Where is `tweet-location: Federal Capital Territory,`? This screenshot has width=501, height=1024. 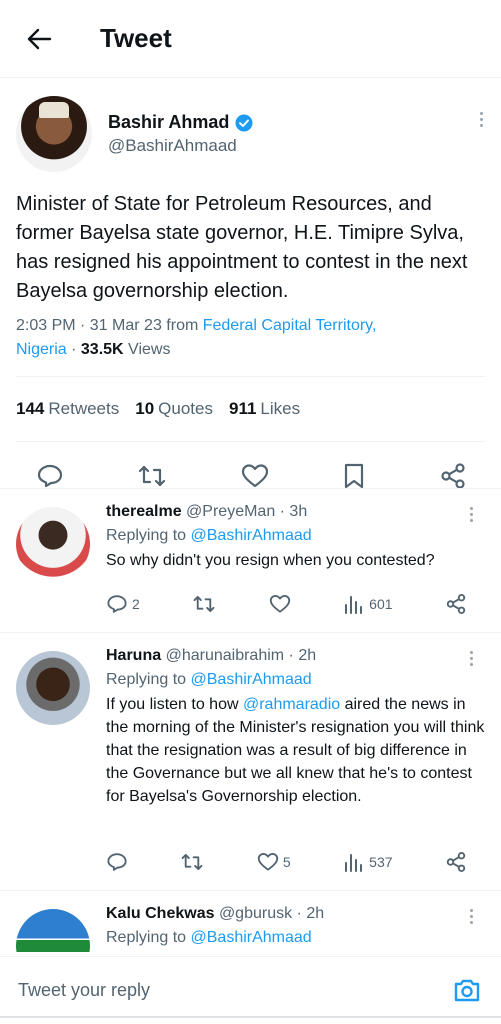 tweet-location: Federal Capital Territory, is located at coordinates (290, 325).